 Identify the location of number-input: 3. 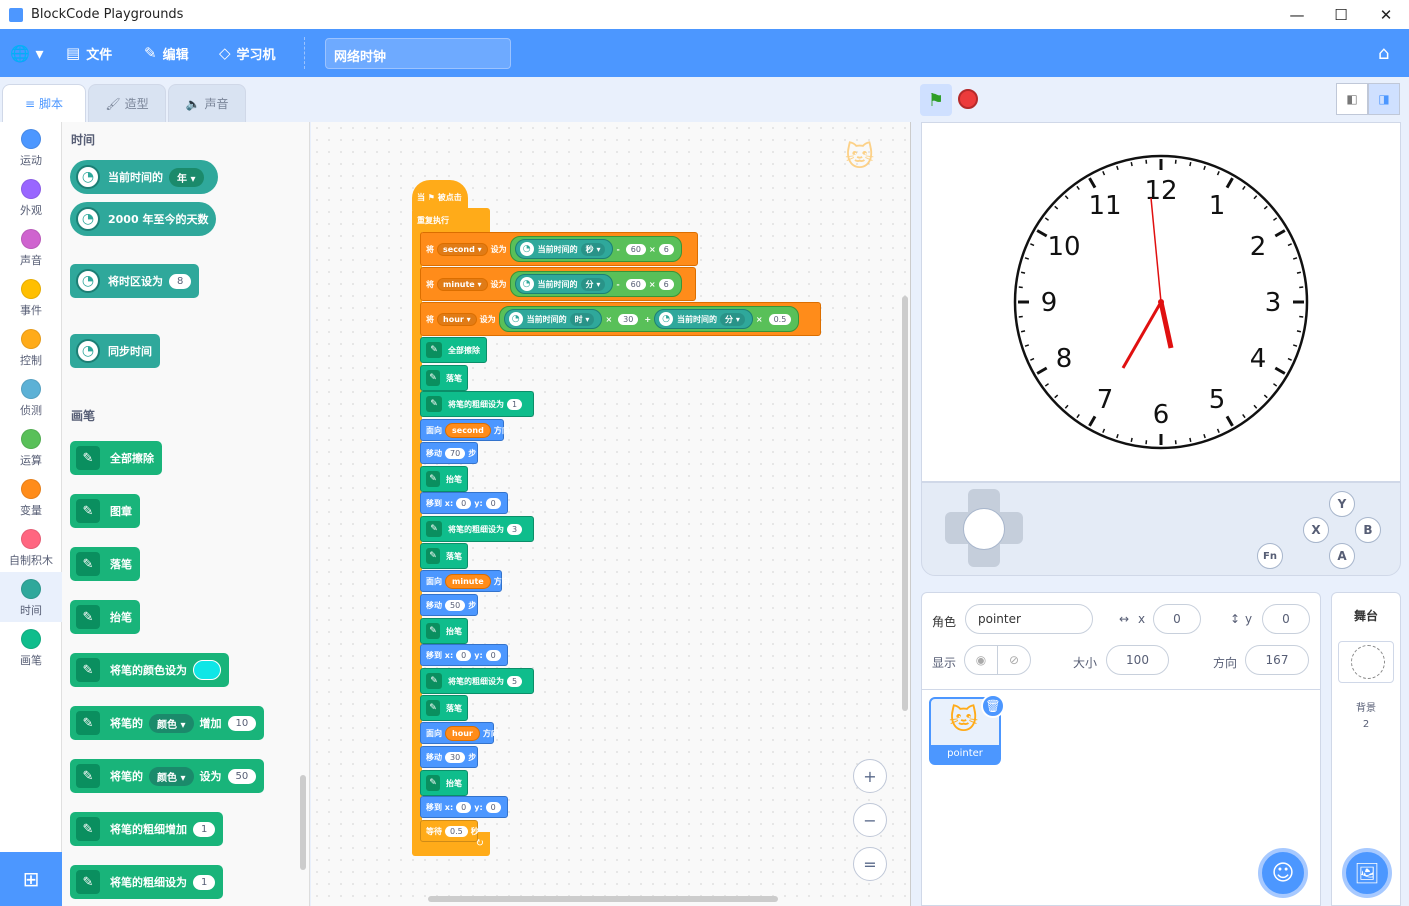
(515, 529).